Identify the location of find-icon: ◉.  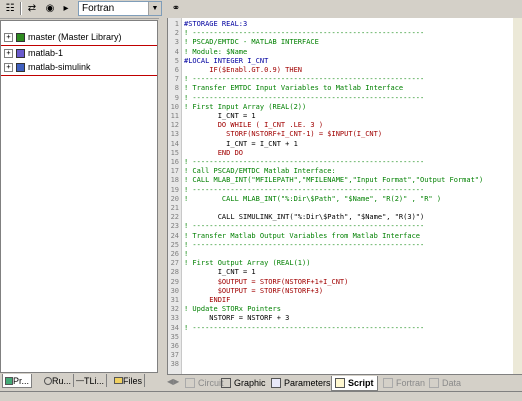
(50, 8).